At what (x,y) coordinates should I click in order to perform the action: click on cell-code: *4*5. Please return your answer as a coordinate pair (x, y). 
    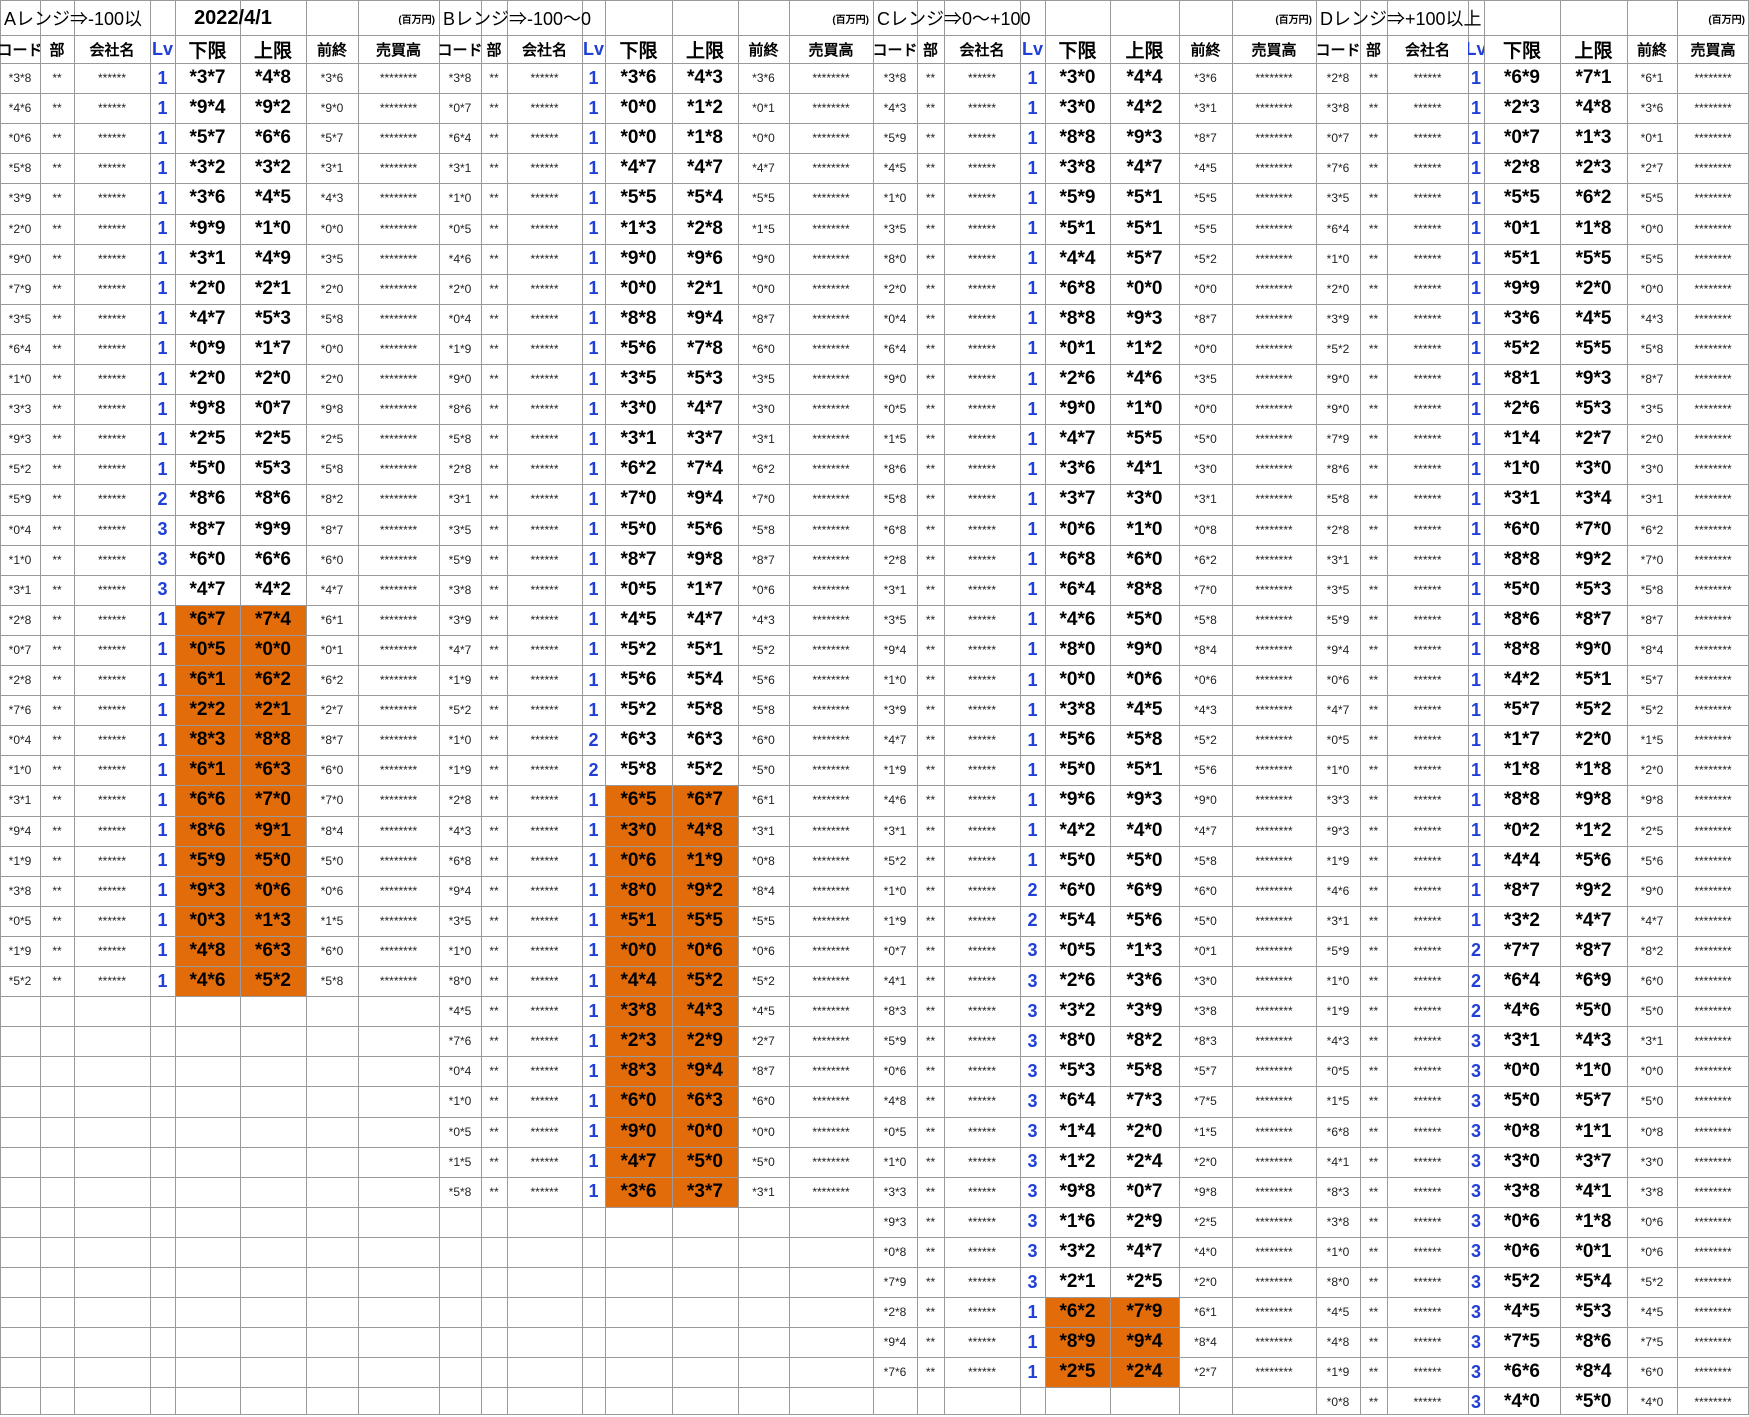
    Looking at the image, I should click on (1338, 1312).